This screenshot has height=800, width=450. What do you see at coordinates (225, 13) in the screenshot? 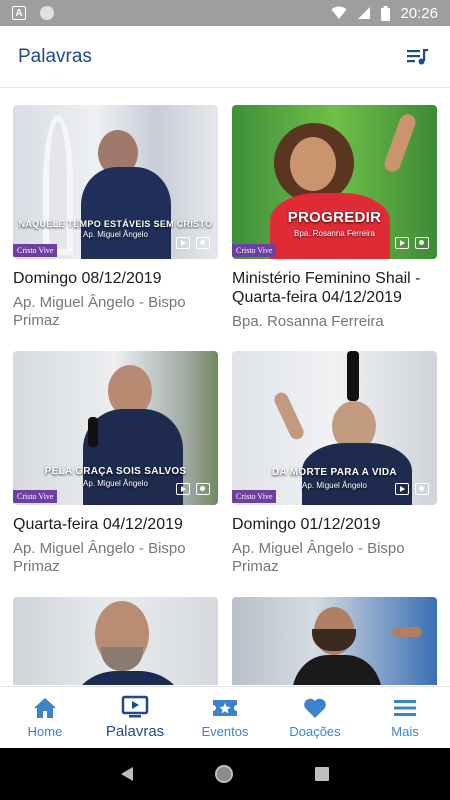
I see `status-bar: A 20:26` at bounding box center [225, 13].